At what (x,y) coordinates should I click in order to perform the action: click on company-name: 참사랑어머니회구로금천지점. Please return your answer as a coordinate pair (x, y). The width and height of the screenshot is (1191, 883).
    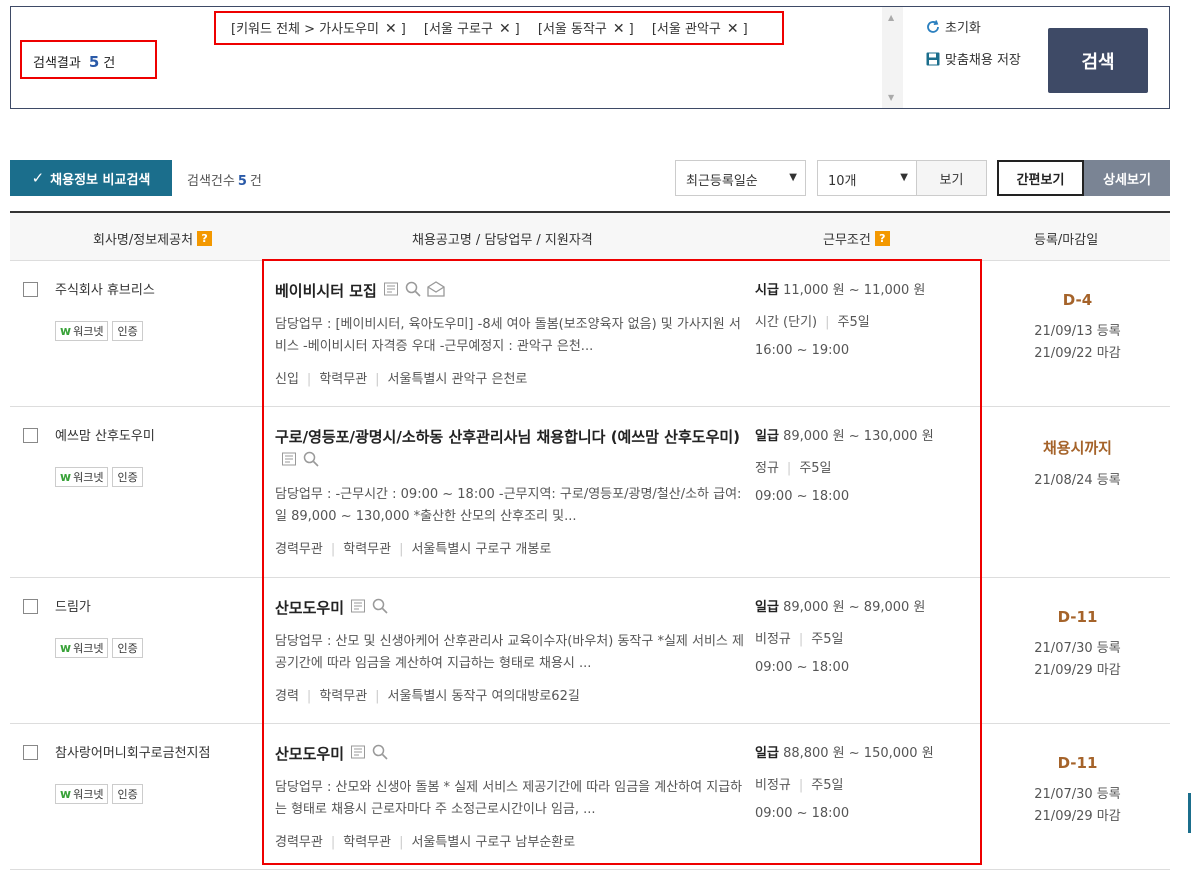
    Looking at the image, I should click on (132, 751).